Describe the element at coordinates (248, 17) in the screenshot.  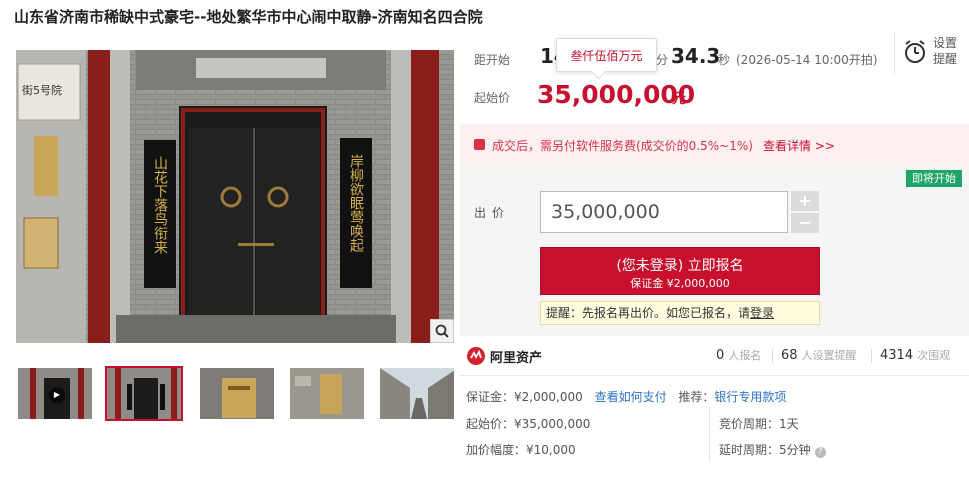
I see `page-title: 山东省济南市稀缺中式豪宅--地处繁华市中心闹中取静-济南知名四合院` at that location.